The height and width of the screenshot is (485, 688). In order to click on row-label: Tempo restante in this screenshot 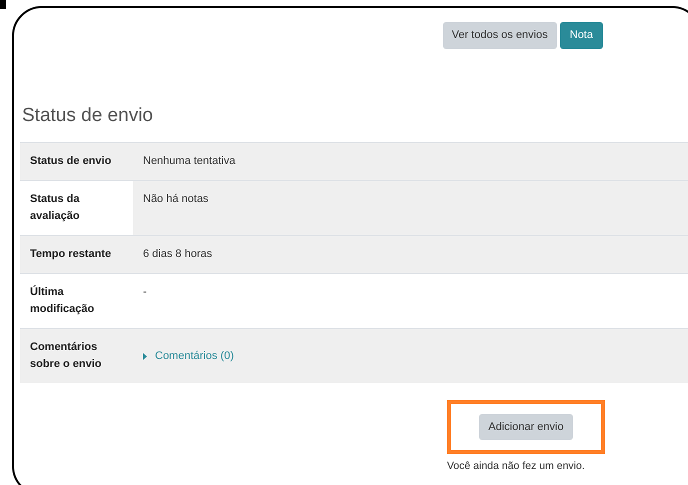, I will do `click(76, 254)`.